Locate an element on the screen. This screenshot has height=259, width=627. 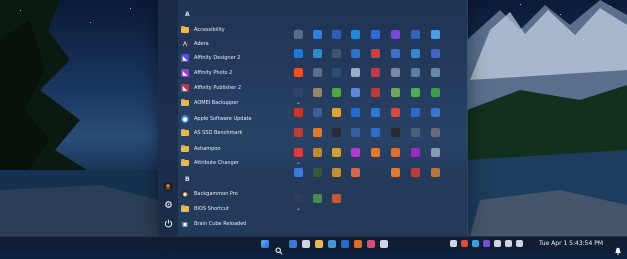
app-item-backgammon-pro: ◉ Backgammon Pro is located at coordinates (241, 194).